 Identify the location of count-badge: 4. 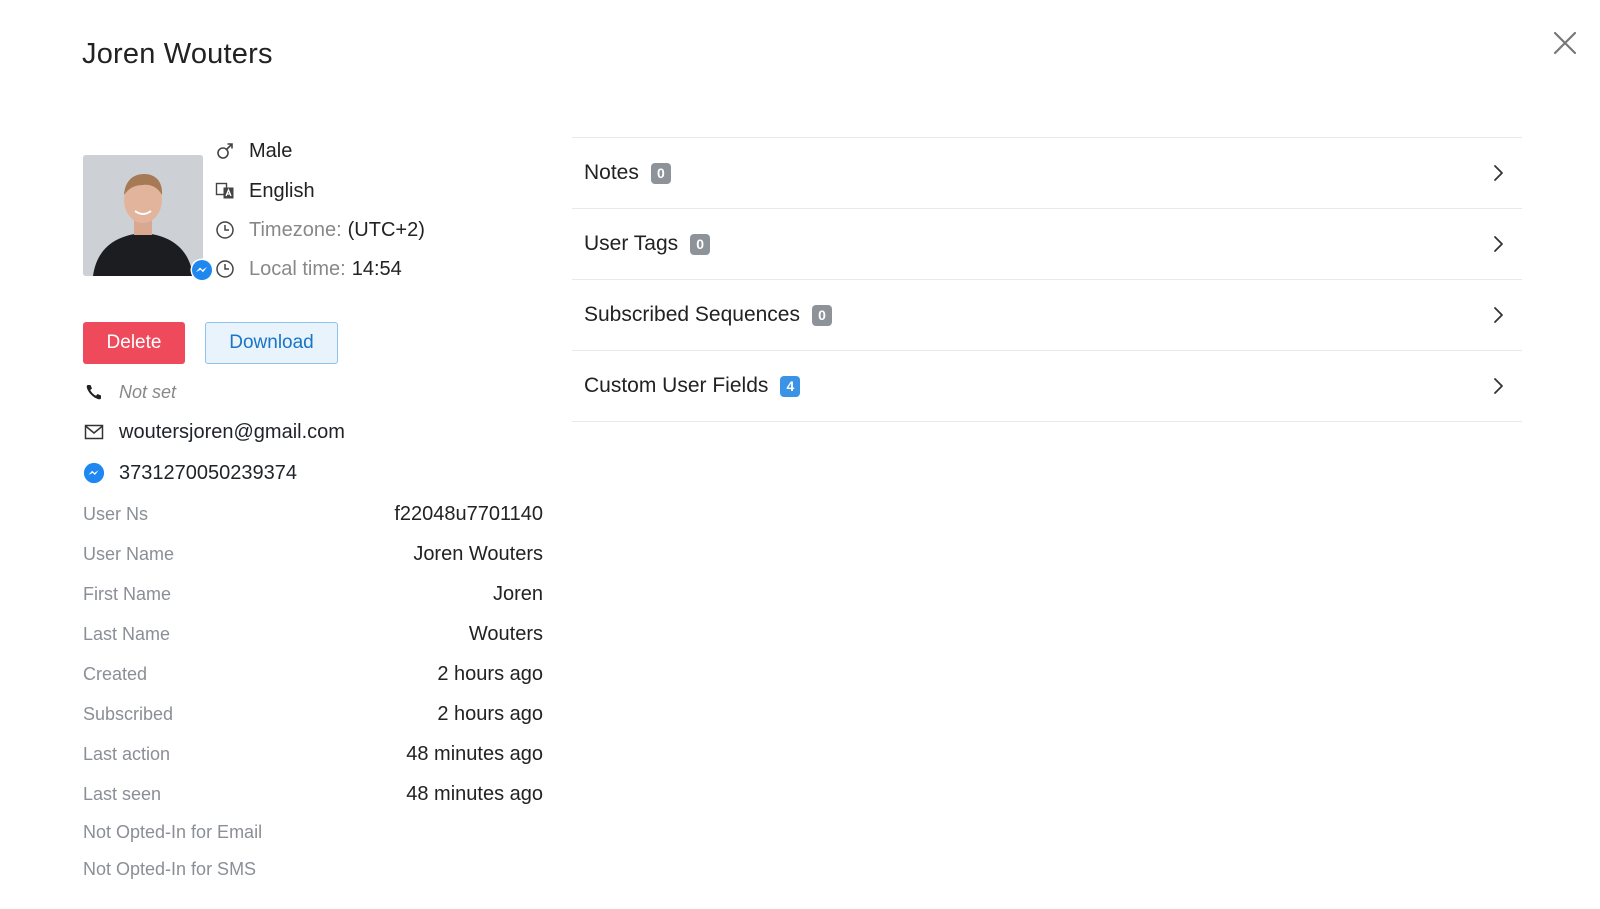
(790, 386).